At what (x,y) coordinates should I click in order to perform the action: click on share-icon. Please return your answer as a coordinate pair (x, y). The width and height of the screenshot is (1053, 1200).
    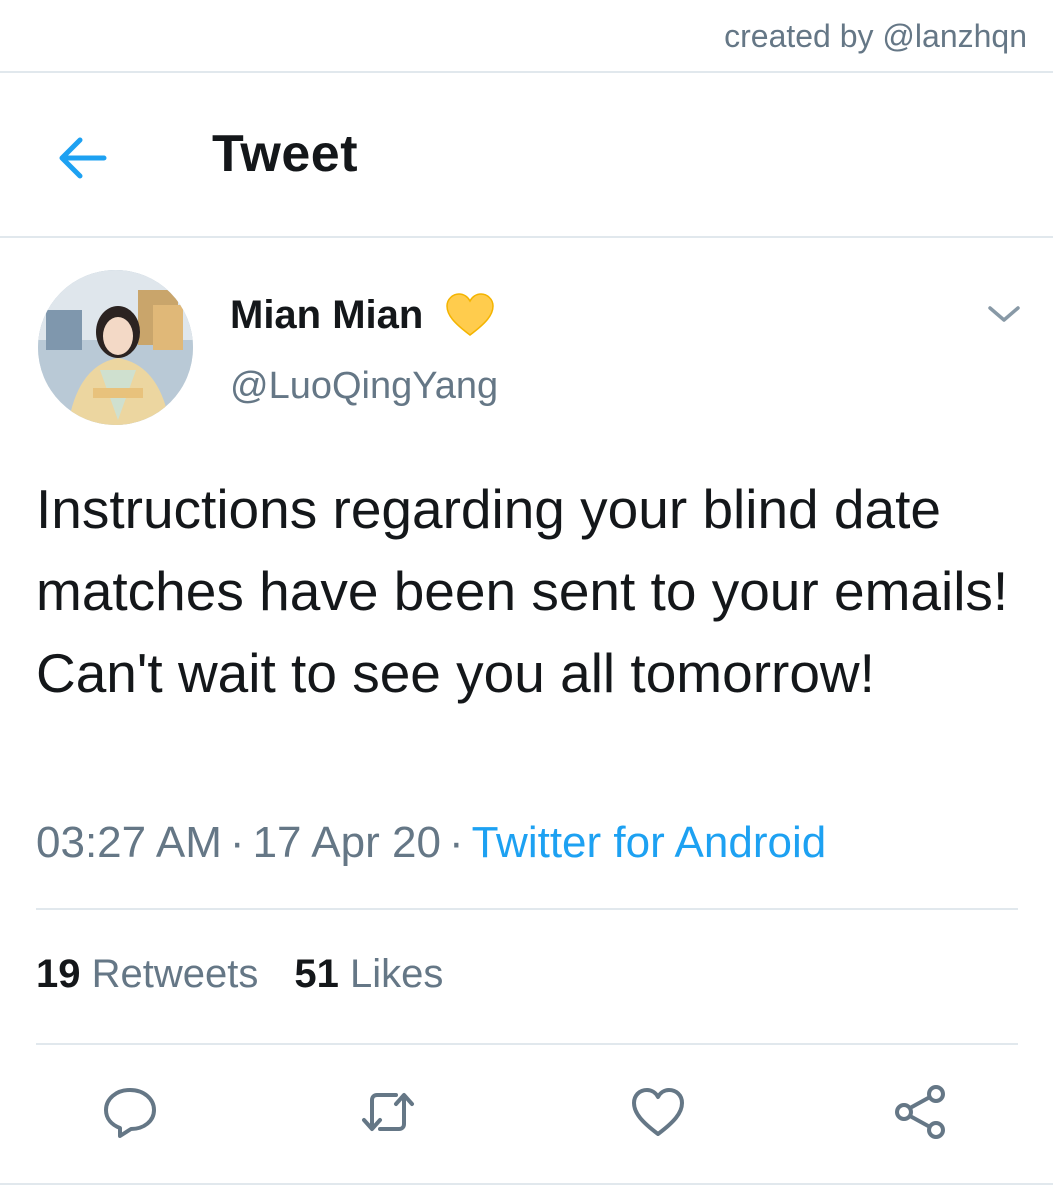
    Looking at the image, I should click on (920, 1112).